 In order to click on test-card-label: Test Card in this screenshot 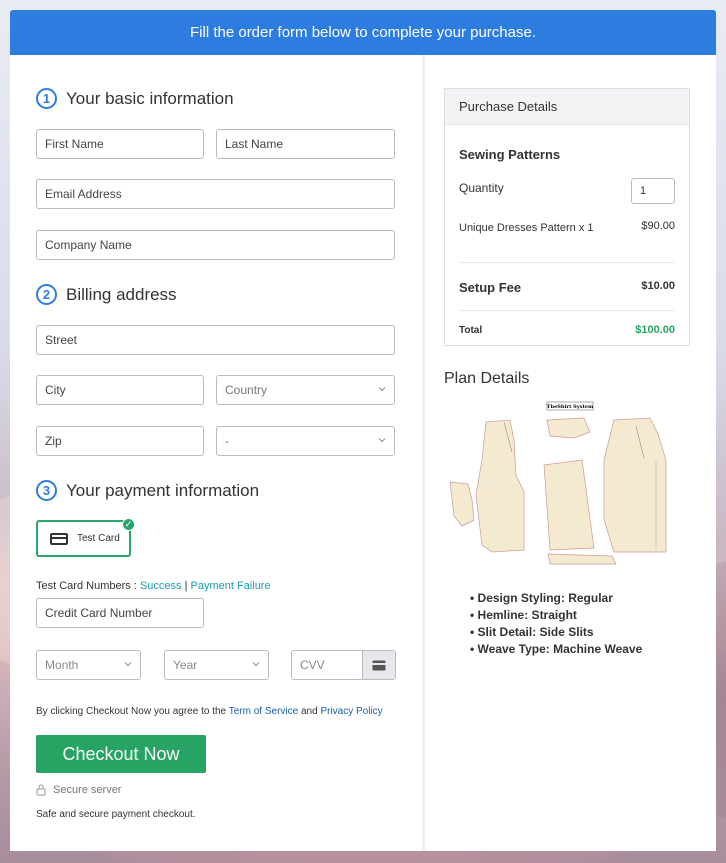, I will do `click(98, 538)`.